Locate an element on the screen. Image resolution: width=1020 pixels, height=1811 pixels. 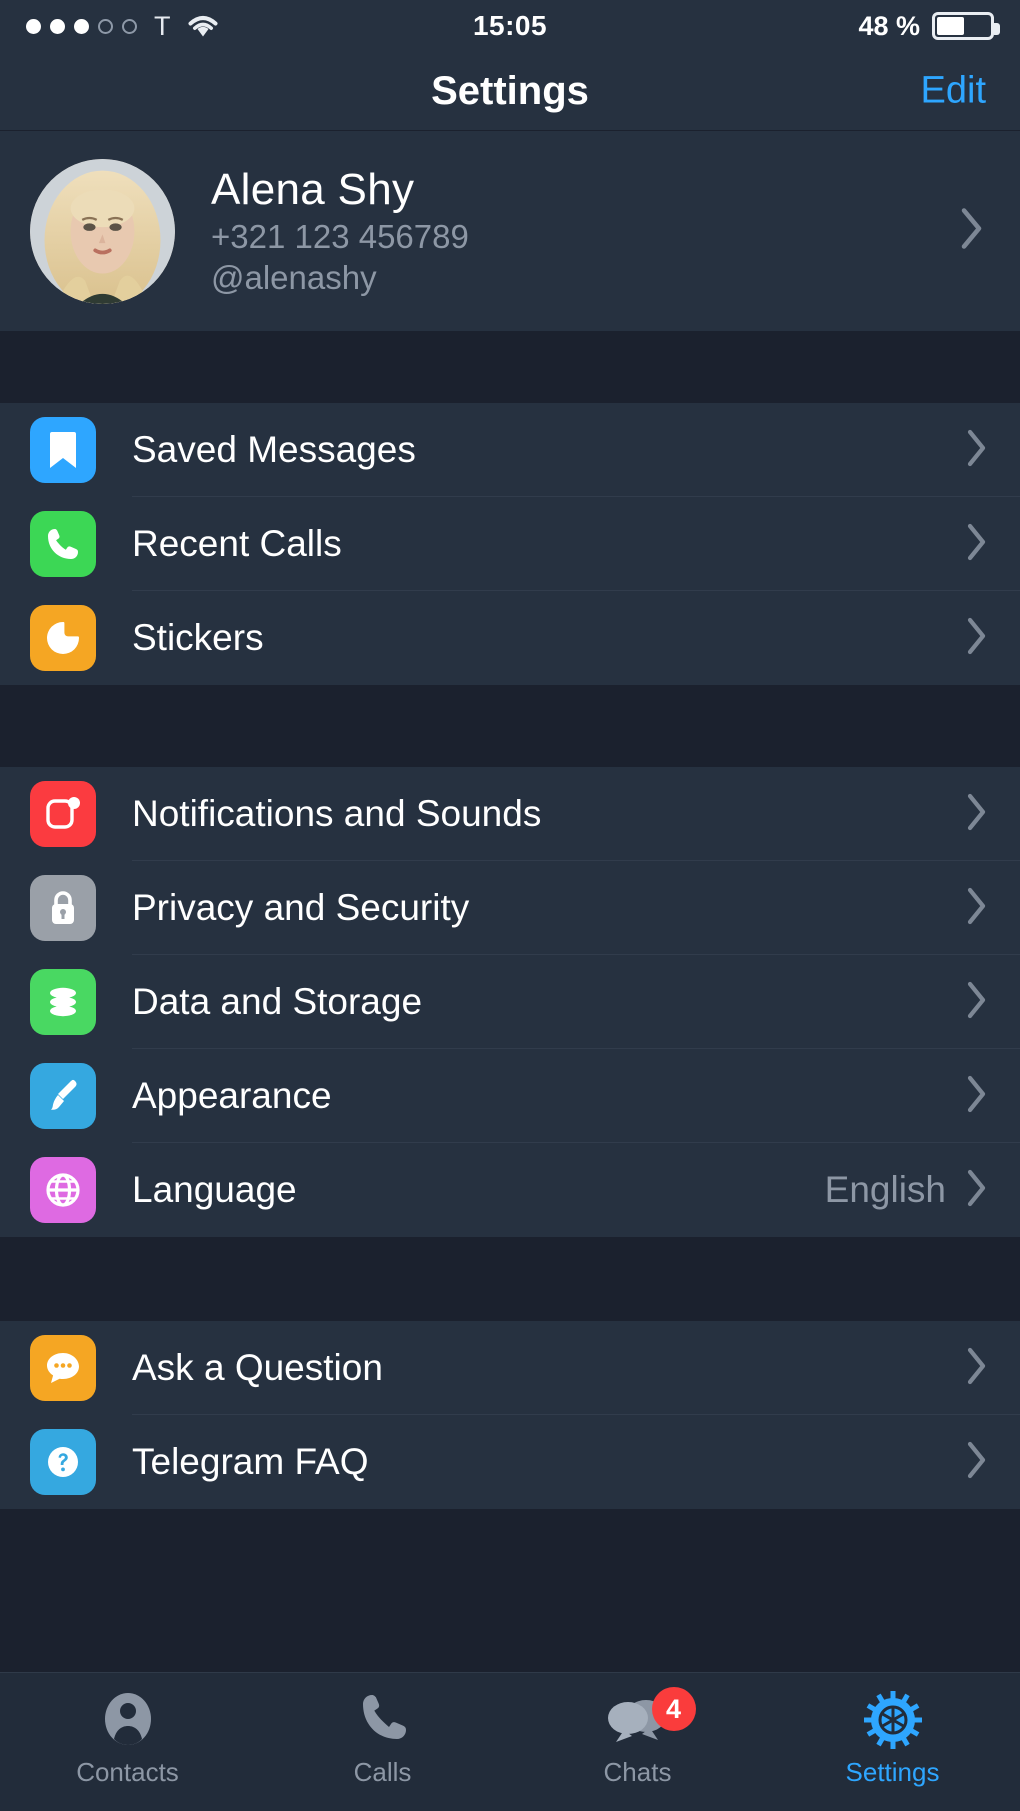
phone-icon is located at coordinates (63, 544).